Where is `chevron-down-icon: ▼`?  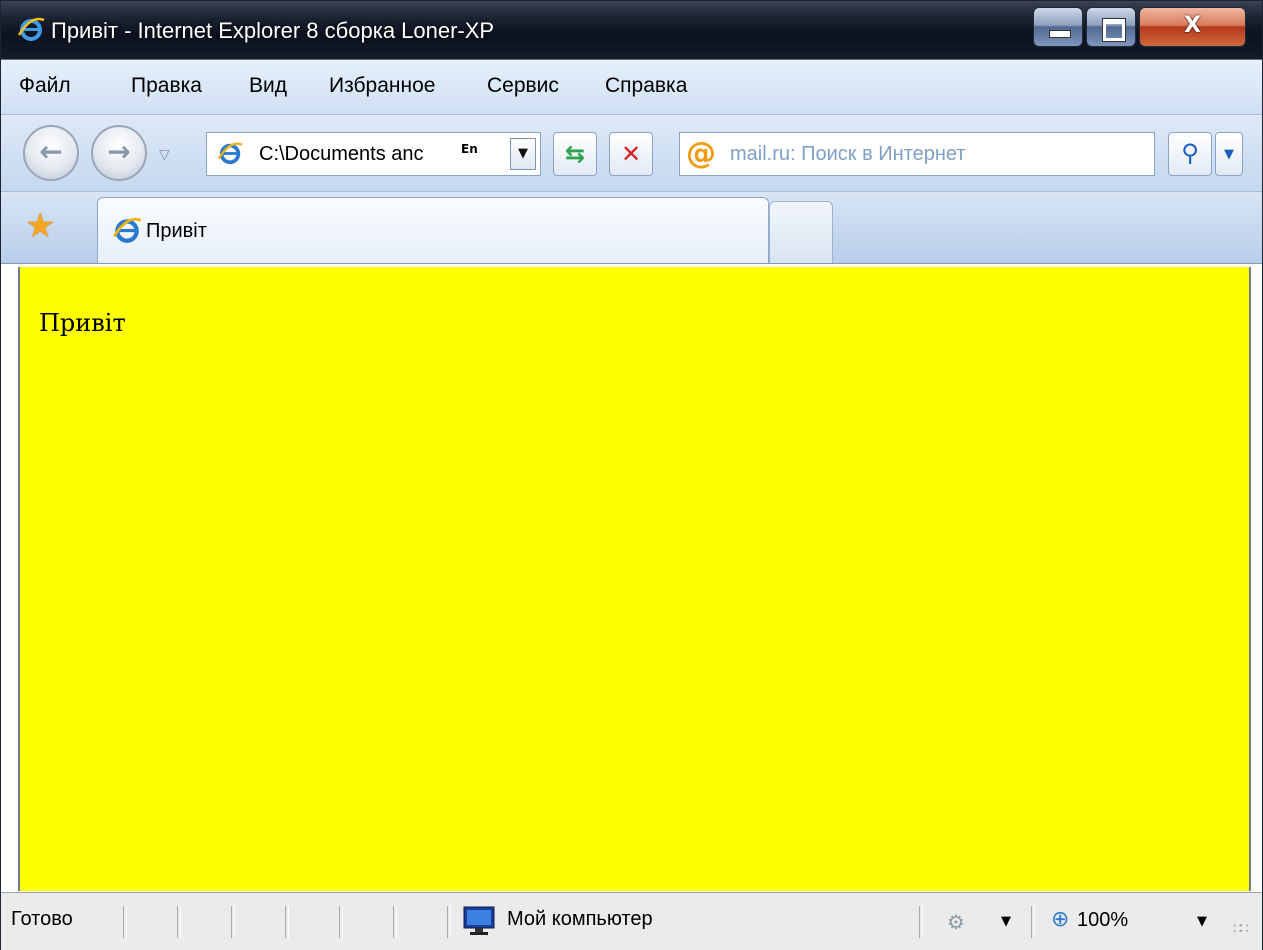
chevron-down-icon: ▼ is located at coordinates (1229, 154).